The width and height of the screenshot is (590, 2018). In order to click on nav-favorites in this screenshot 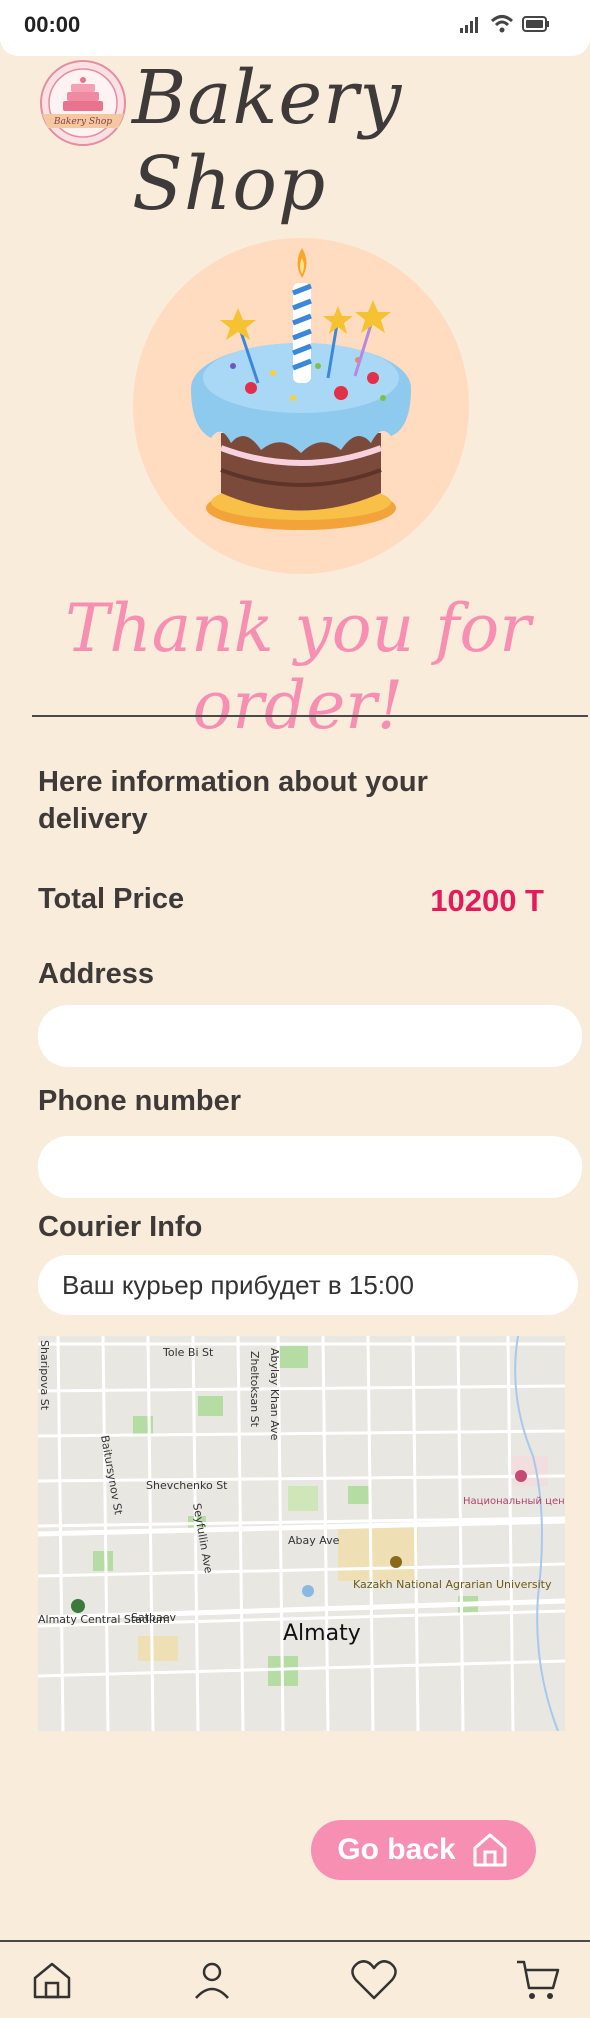, I will do `click(374, 1980)`.